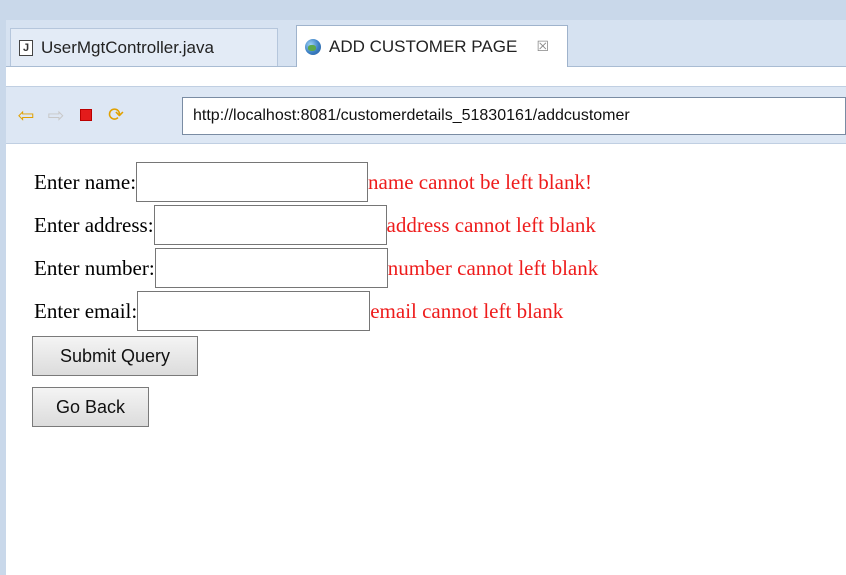 The image size is (846, 575). Describe the element at coordinates (491, 224) in the screenshot. I see `address-error: address cannot left blank` at that location.